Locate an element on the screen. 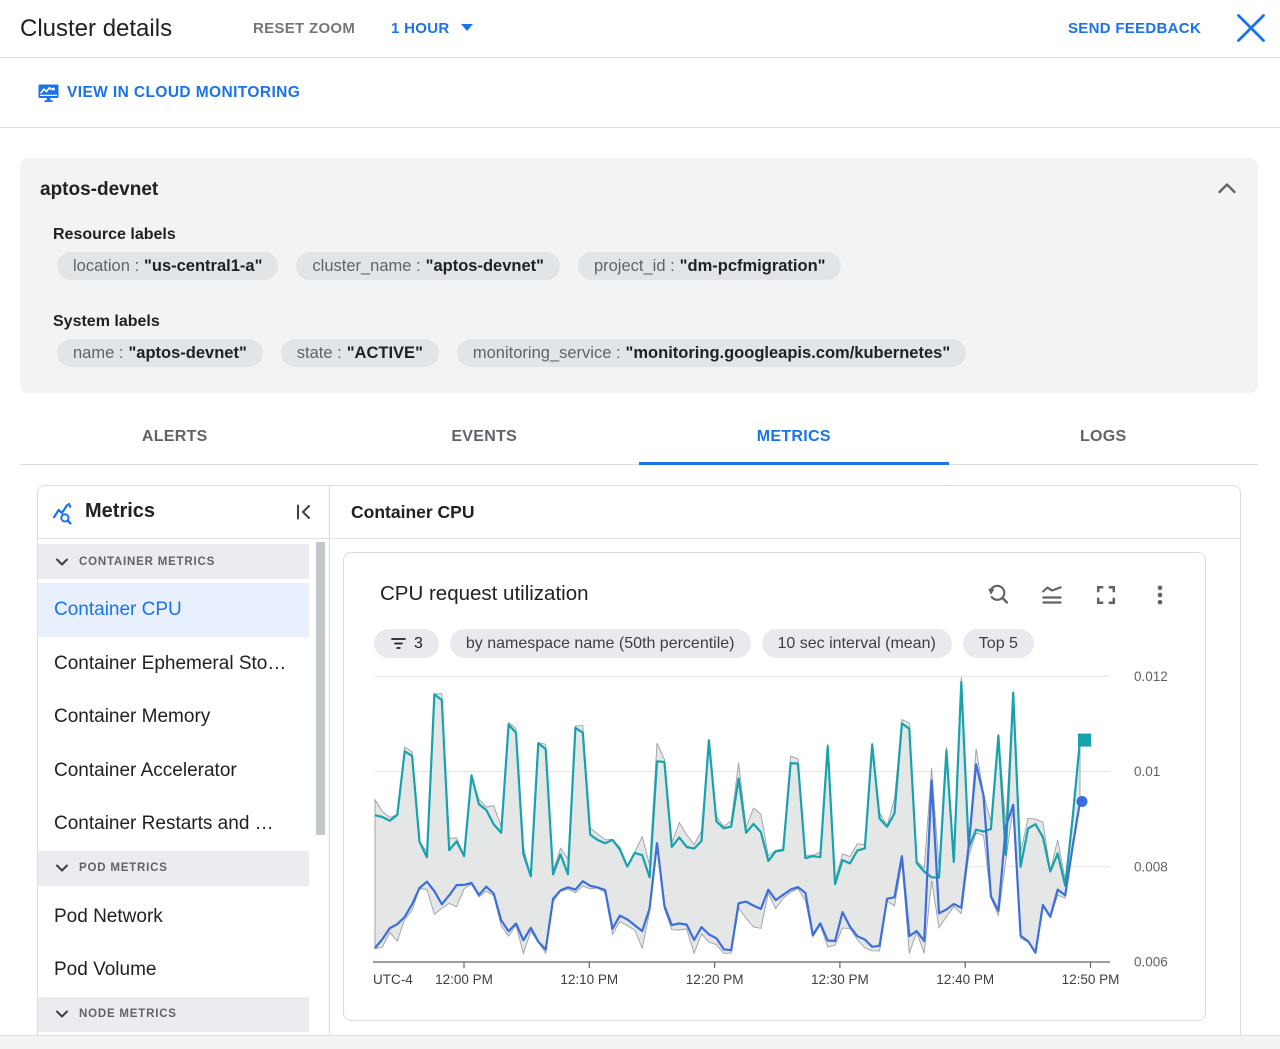  sidebar-scrollbar is located at coordinates (320, 688).